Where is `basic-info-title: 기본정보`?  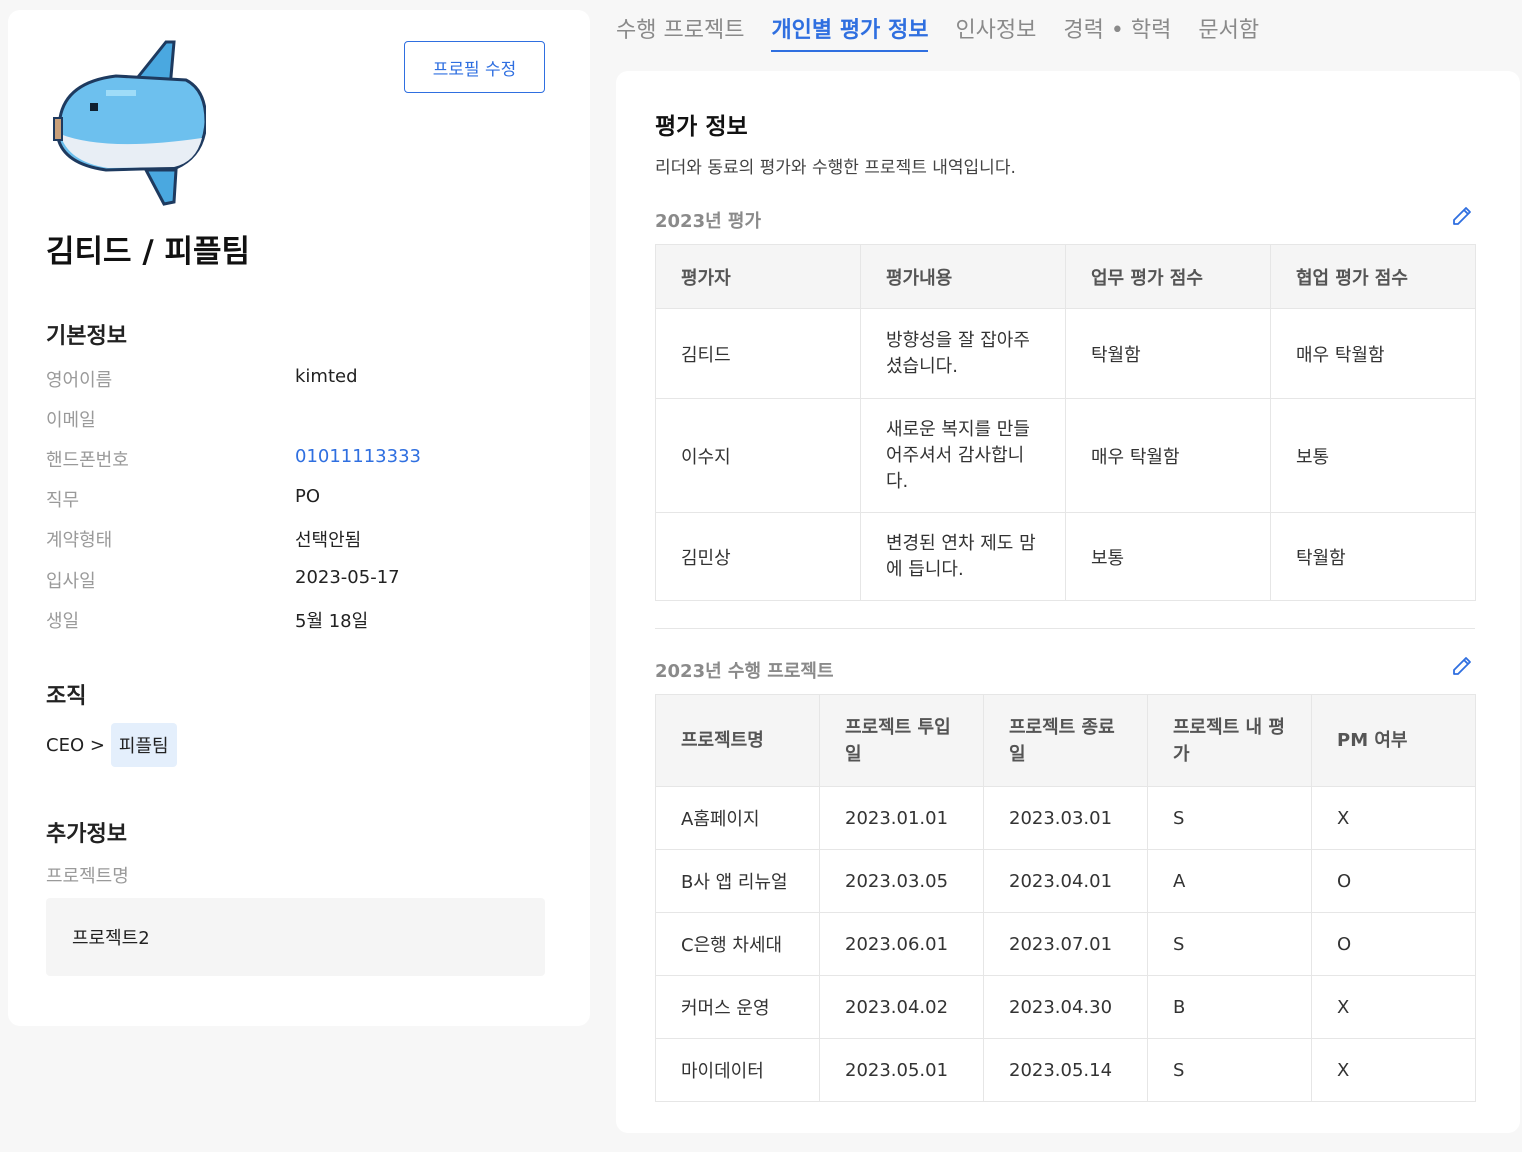
basic-info-title: 기본정보 is located at coordinates (86, 336).